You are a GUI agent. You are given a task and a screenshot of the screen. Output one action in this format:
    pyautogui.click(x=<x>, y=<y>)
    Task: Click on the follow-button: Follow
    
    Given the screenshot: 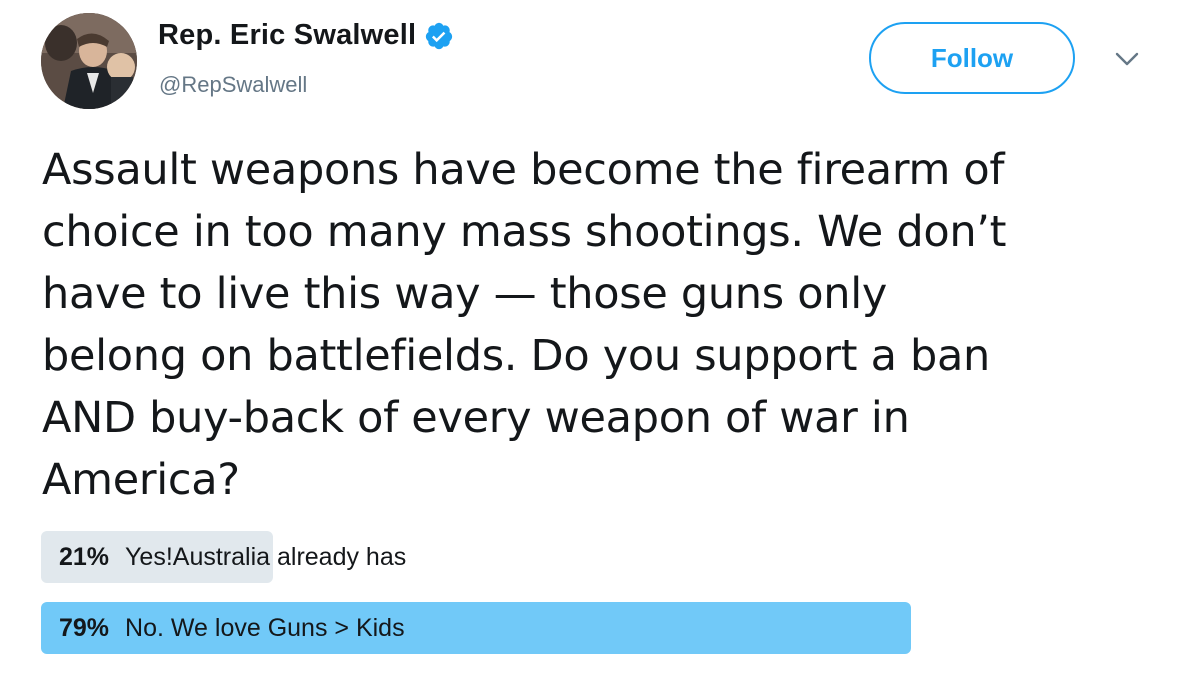 What is the action you would take?
    pyautogui.click(x=972, y=58)
    